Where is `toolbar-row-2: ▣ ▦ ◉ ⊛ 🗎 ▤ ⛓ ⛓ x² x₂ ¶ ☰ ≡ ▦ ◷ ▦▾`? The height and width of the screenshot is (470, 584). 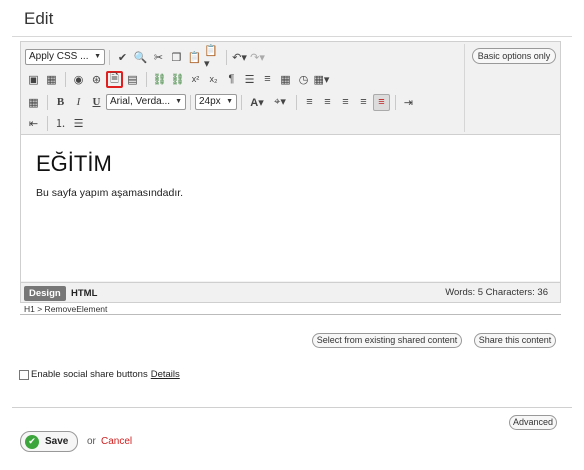 toolbar-row-2: ▣ ▦ ◉ ⊛ 🗎 ▤ ⛓ ⛓ x² x₂ ¶ ☰ ≡ ▦ ◷ ▦▾ is located at coordinates (178, 79).